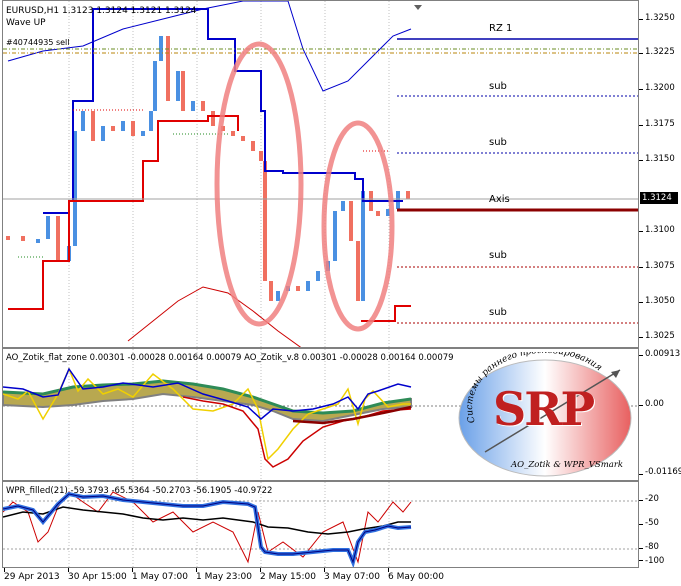 Image resolution: width=681 pixels, height=586 pixels. I want to click on wpr-blue-line, so click(207, 529).